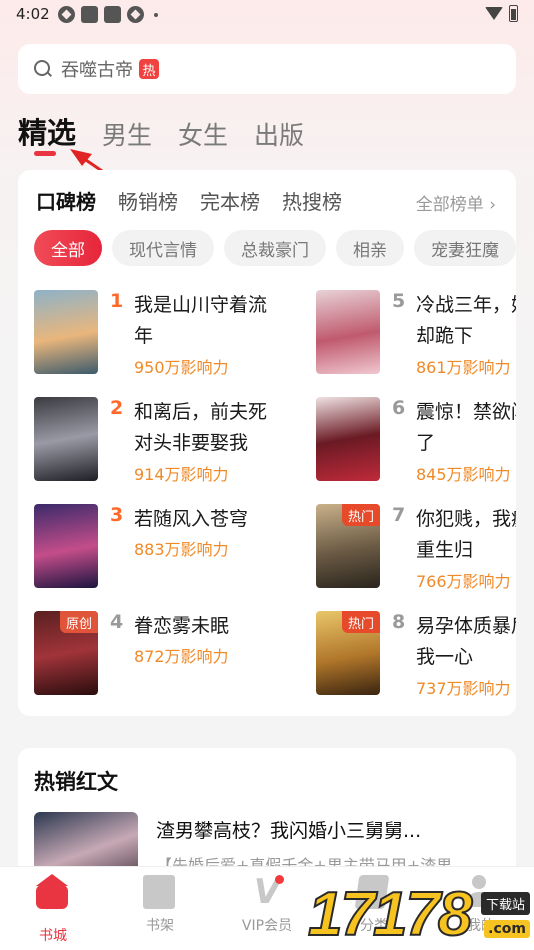 This screenshot has height=950, width=534. What do you see at coordinates (312, 200) in the screenshot?
I see `tab-trending-rank: 热搜榜` at bounding box center [312, 200].